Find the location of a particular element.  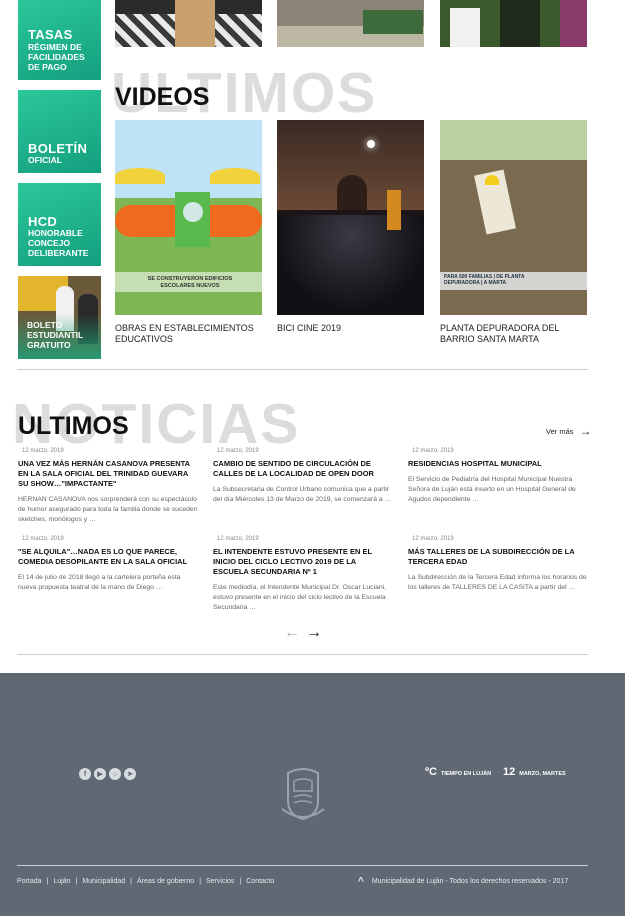

date-widget: 12 MARZO, MARTES is located at coordinates (534, 772).